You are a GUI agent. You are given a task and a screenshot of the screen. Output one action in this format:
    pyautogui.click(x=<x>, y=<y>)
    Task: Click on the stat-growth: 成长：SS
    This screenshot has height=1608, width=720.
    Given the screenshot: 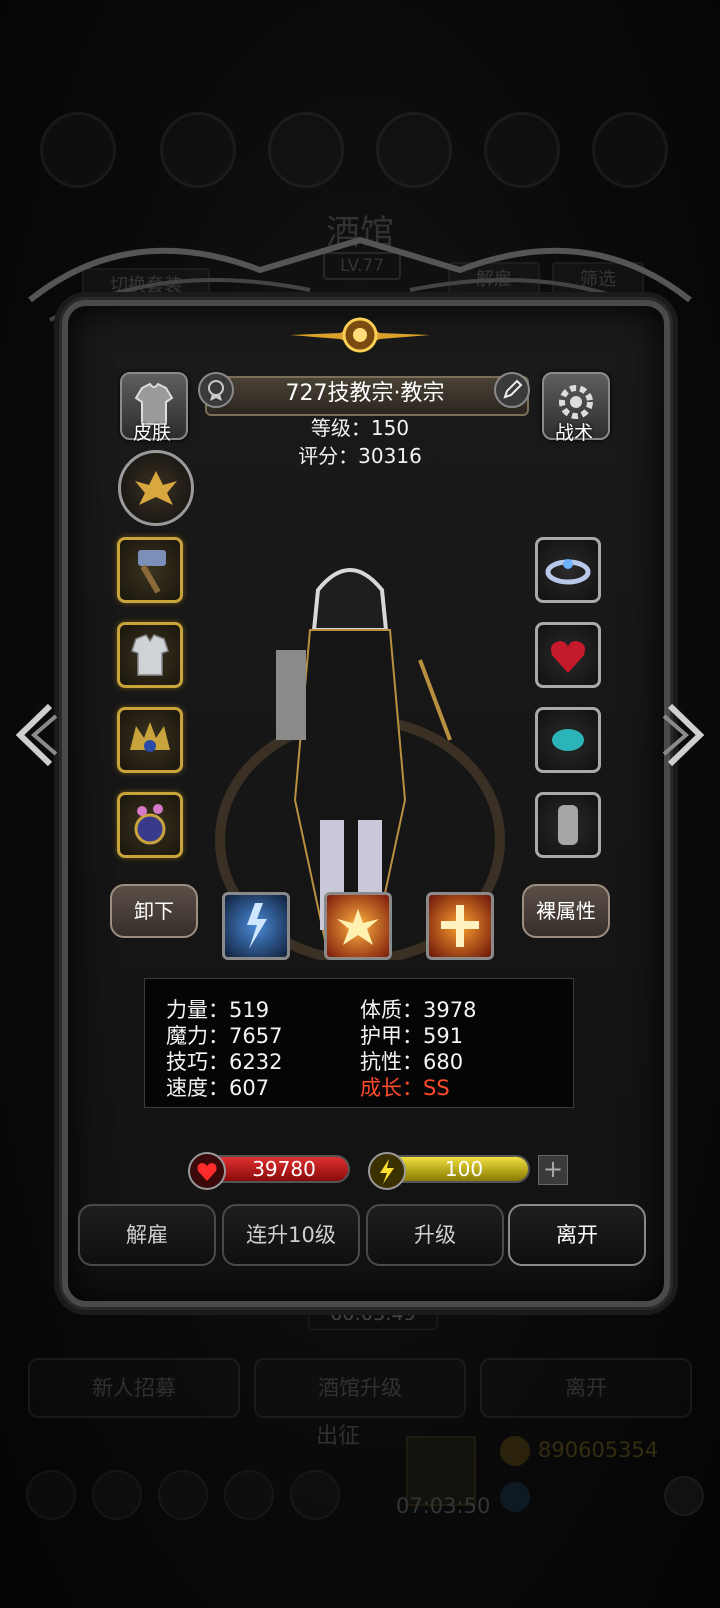 What is the action you would take?
    pyautogui.click(x=405, y=1088)
    